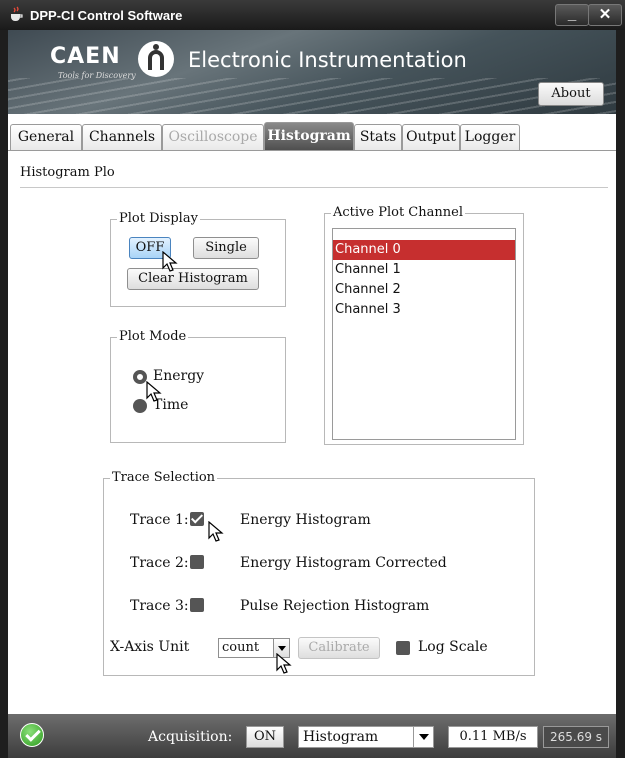 This screenshot has height=758, width=625. I want to click on trace3-name: Pulse Rejection Histogram, so click(335, 606).